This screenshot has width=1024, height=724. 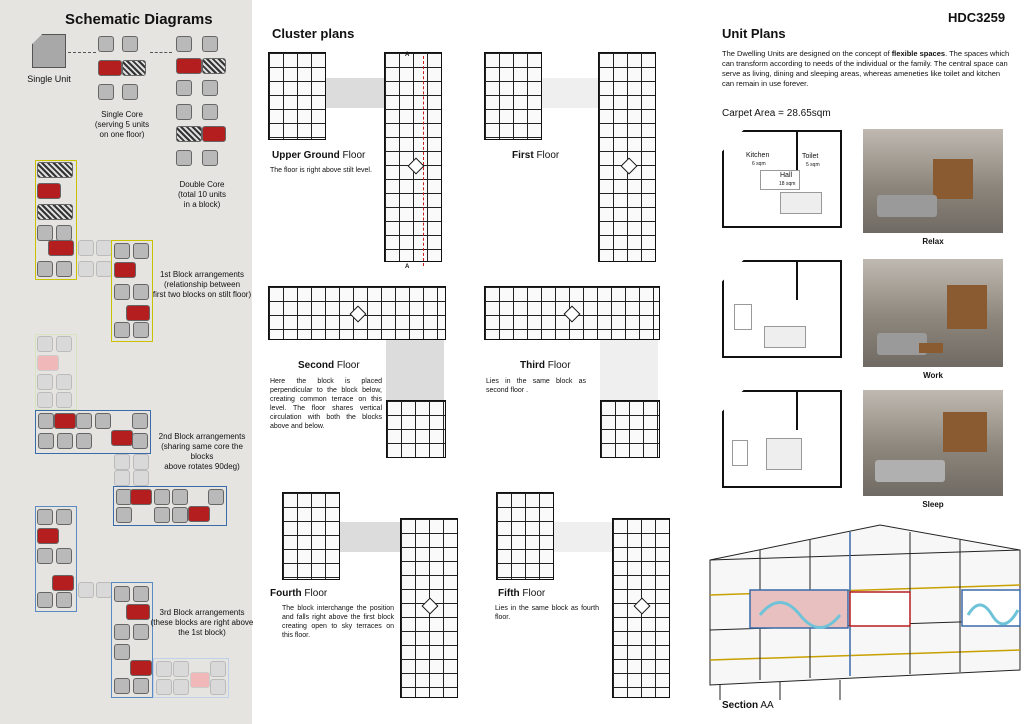 What do you see at coordinates (202, 194) in the screenshot?
I see `double-core-label: Double Core (total 10 units in a block)` at bounding box center [202, 194].